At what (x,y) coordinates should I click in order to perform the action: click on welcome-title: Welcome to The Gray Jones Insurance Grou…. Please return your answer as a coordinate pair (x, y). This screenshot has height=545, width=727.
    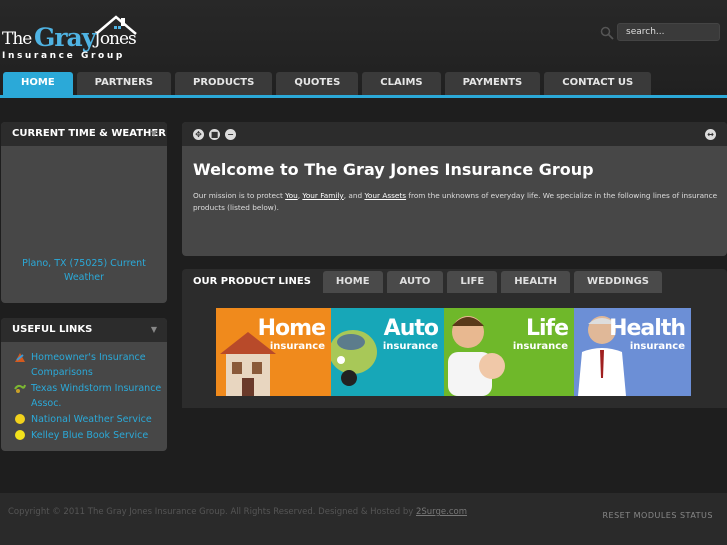
    Looking at the image, I should click on (393, 169).